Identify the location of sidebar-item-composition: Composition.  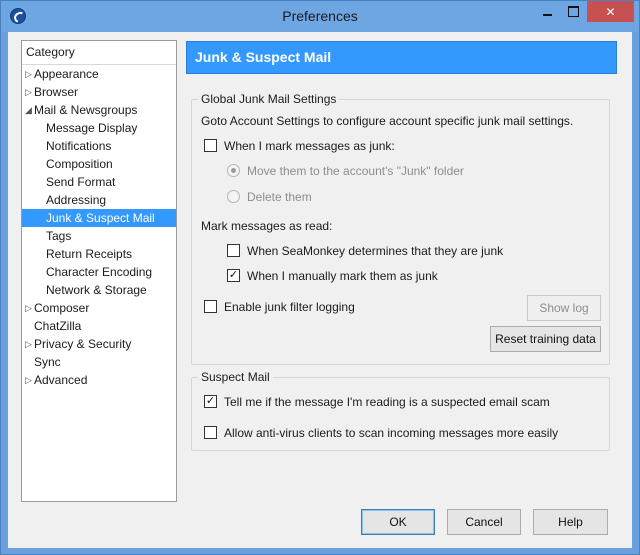
(99, 164).